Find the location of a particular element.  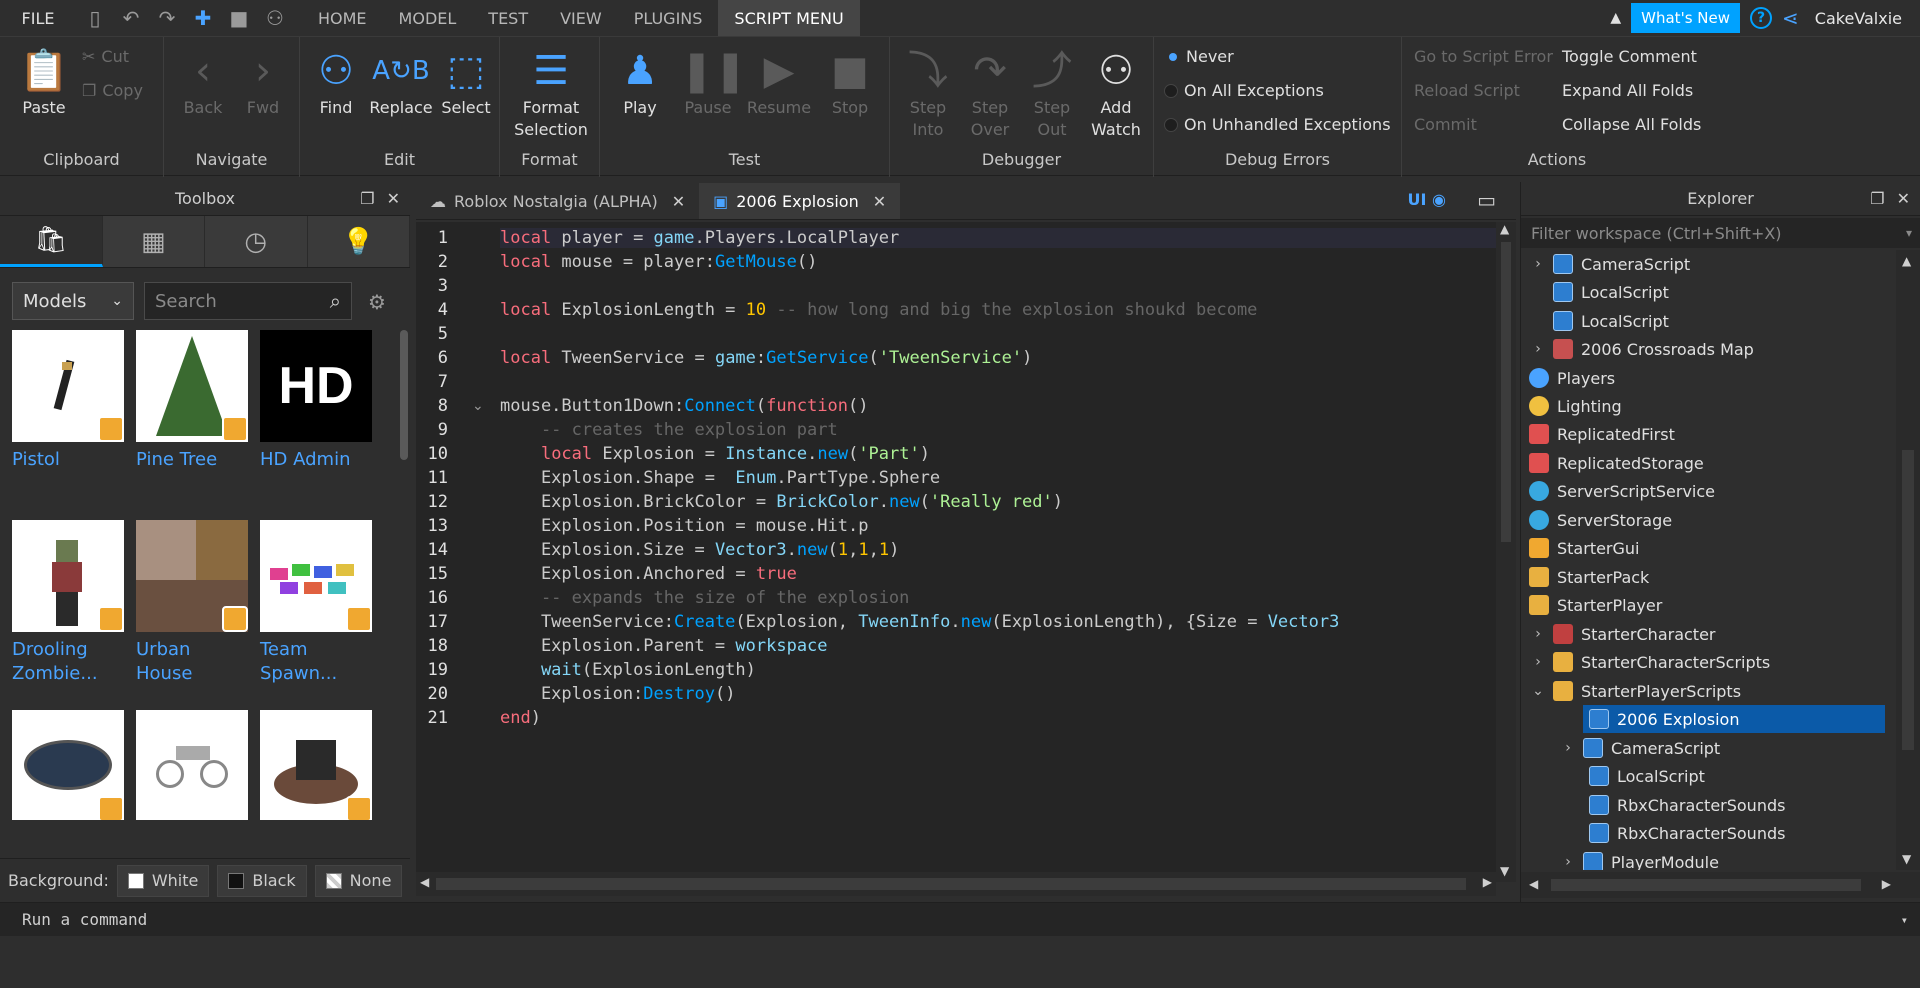

tree-node: › StarterCharacter is located at coordinates (1623, 634).